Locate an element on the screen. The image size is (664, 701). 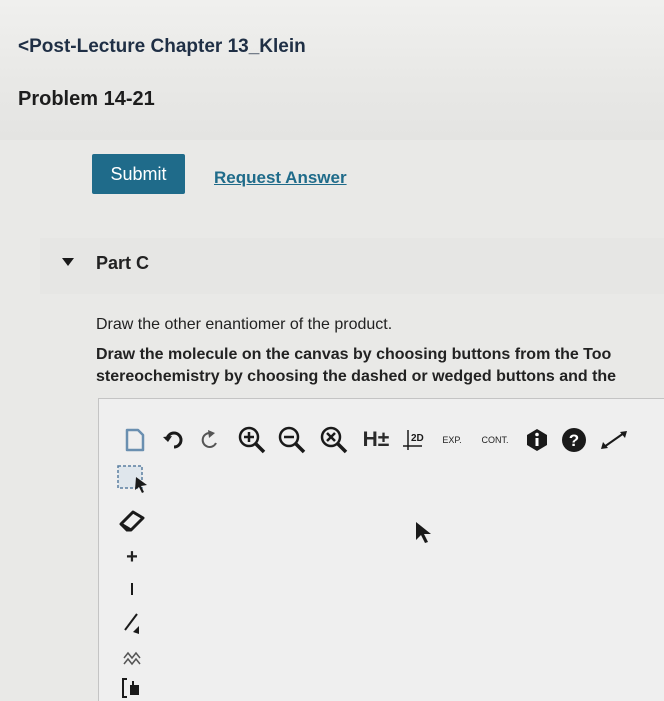
caret-down-icon is located at coordinates (68, 262).